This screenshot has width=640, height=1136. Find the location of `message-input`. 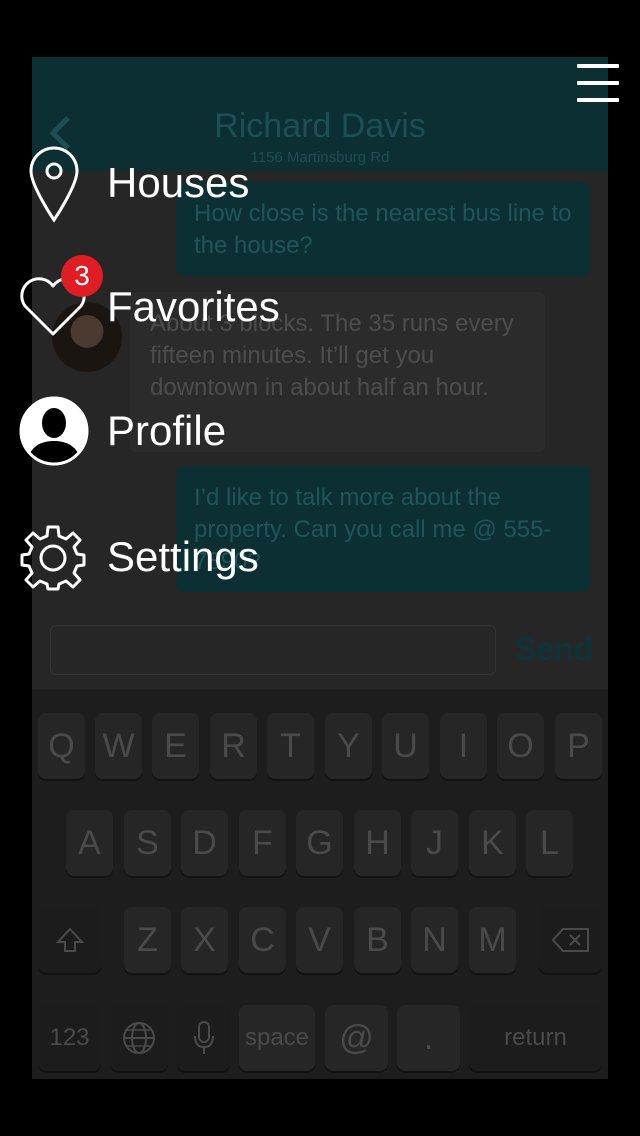

message-input is located at coordinates (273, 650).